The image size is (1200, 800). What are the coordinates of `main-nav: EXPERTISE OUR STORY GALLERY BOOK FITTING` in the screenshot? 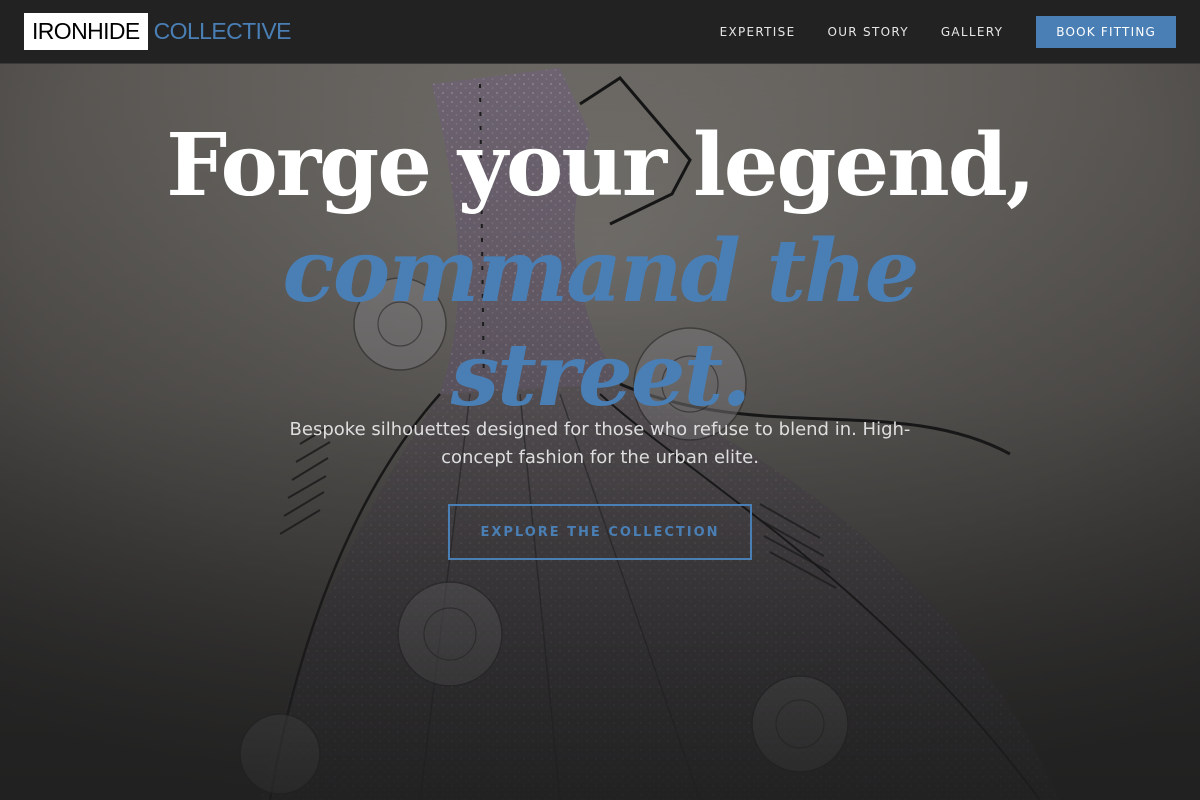 It's located at (932, 32).